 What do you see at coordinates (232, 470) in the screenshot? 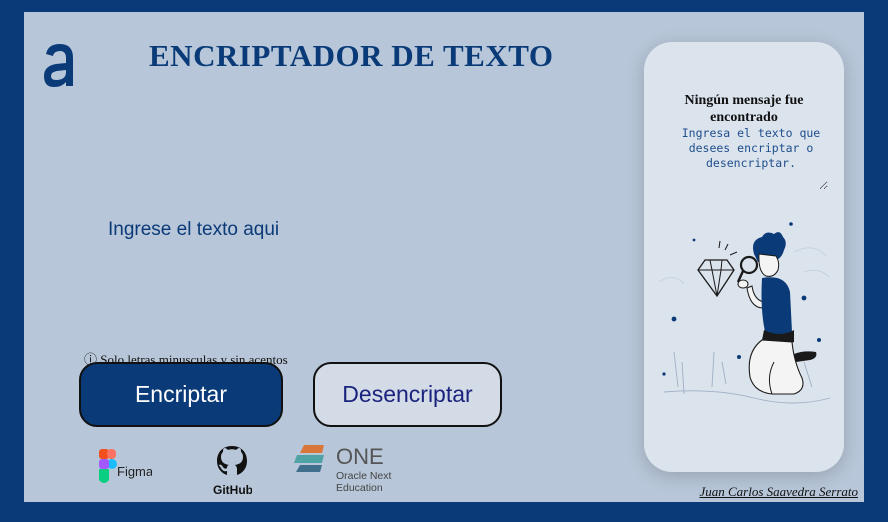
I see `github-logo-icon: GitHub` at bounding box center [232, 470].